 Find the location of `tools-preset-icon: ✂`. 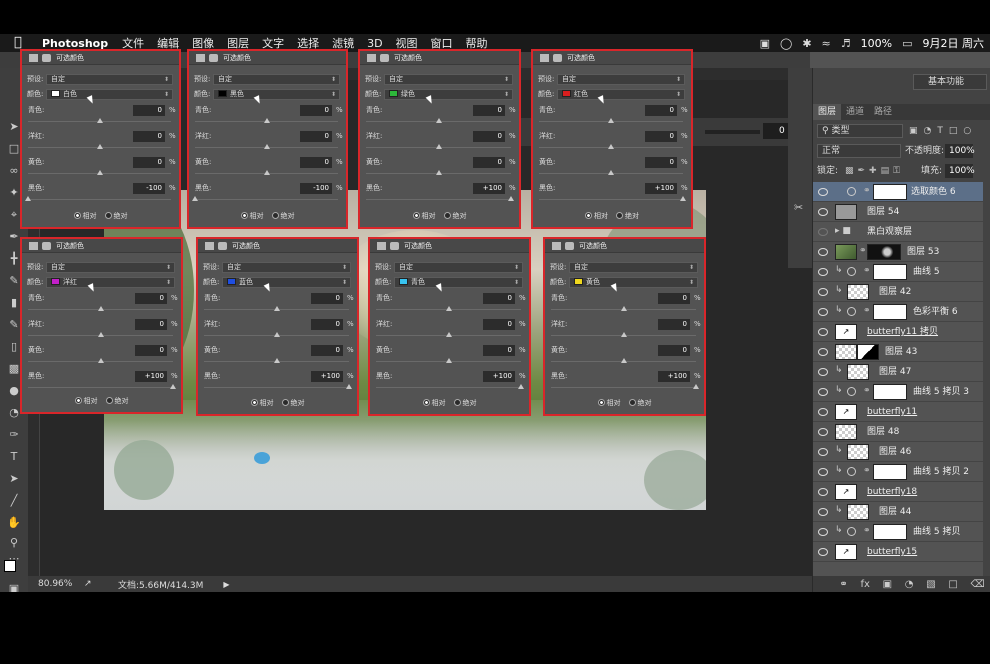

tools-preset-icon: ✂ is located at coordinates (798, 207).